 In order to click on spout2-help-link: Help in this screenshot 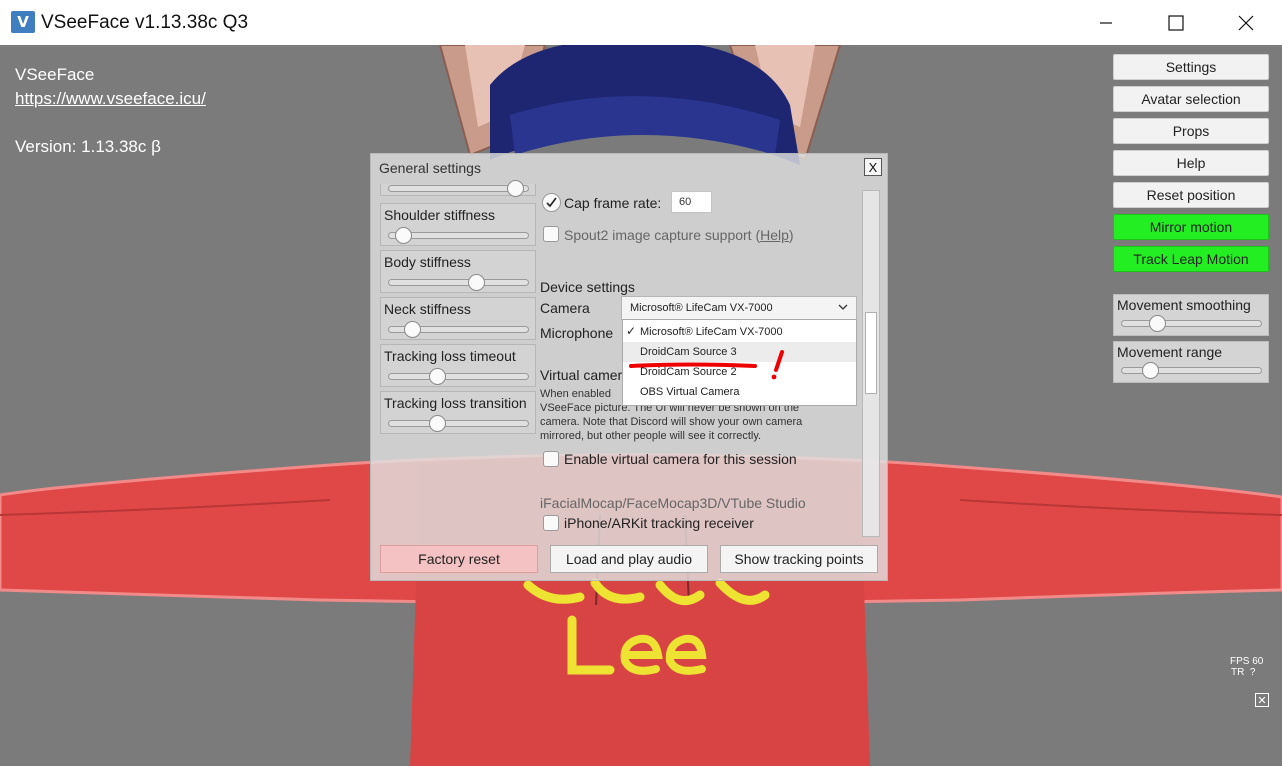, I will do `click(774, 235)`.